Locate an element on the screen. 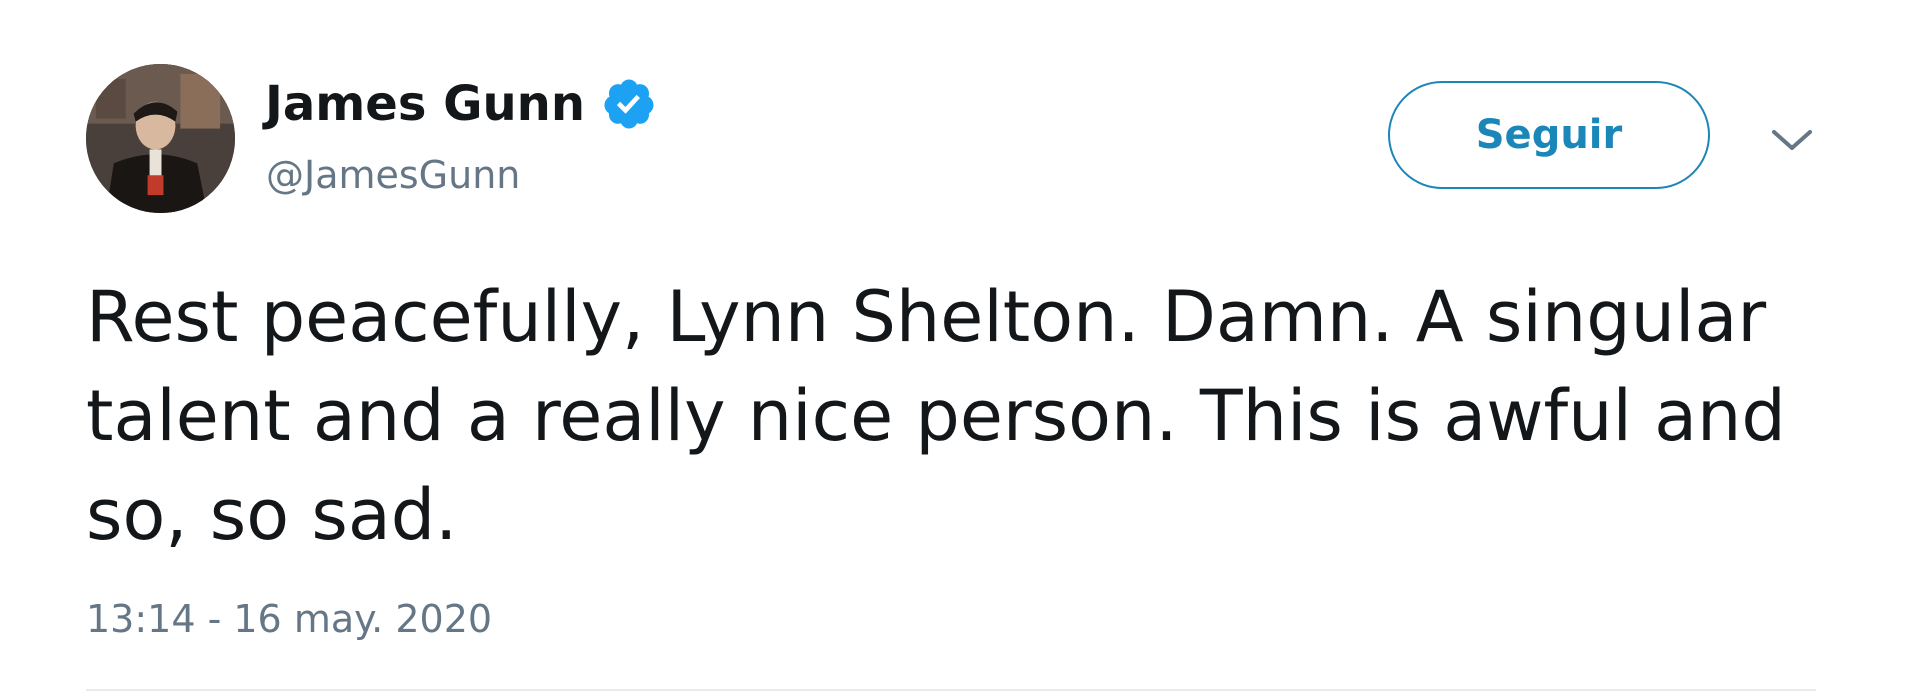 The height and width of the screenshot is (699, 1920). tweet-timestamp: 13:14 - 16 may. 2020 is located at coordinates (289, 619).